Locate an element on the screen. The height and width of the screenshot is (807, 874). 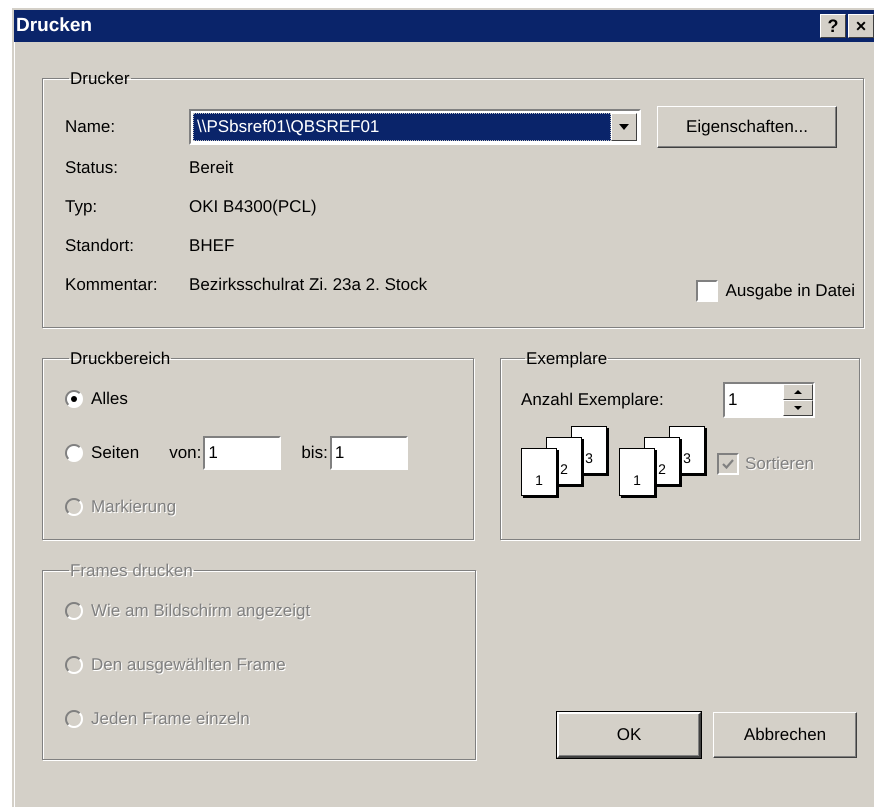
radio-label: Jeden Frame einzeln is located at coordinates (170, 719).